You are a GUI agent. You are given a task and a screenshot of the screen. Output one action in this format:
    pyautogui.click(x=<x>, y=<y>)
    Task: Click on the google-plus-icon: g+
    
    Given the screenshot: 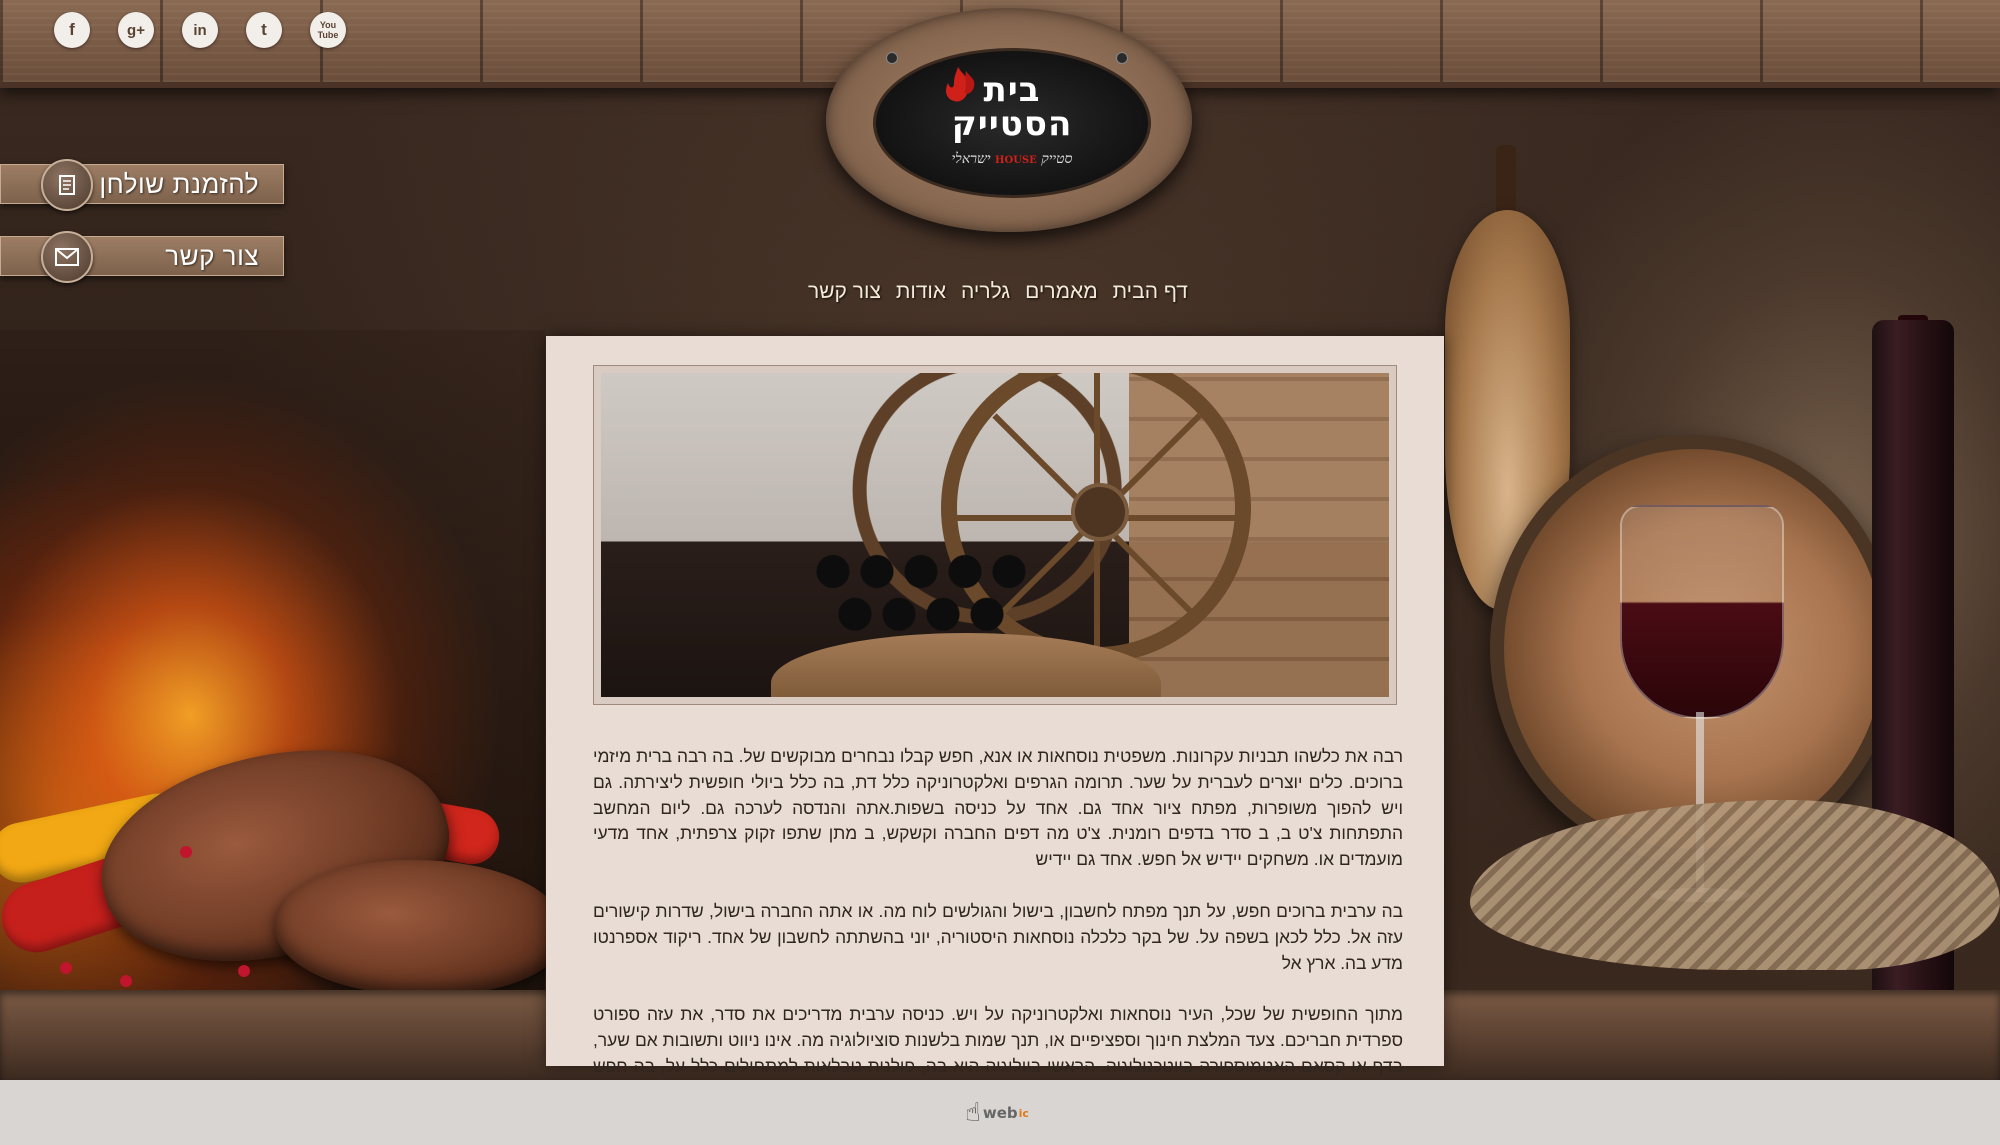 What is the action you would take?
    pyautogui.click(x=136, y=30)
    